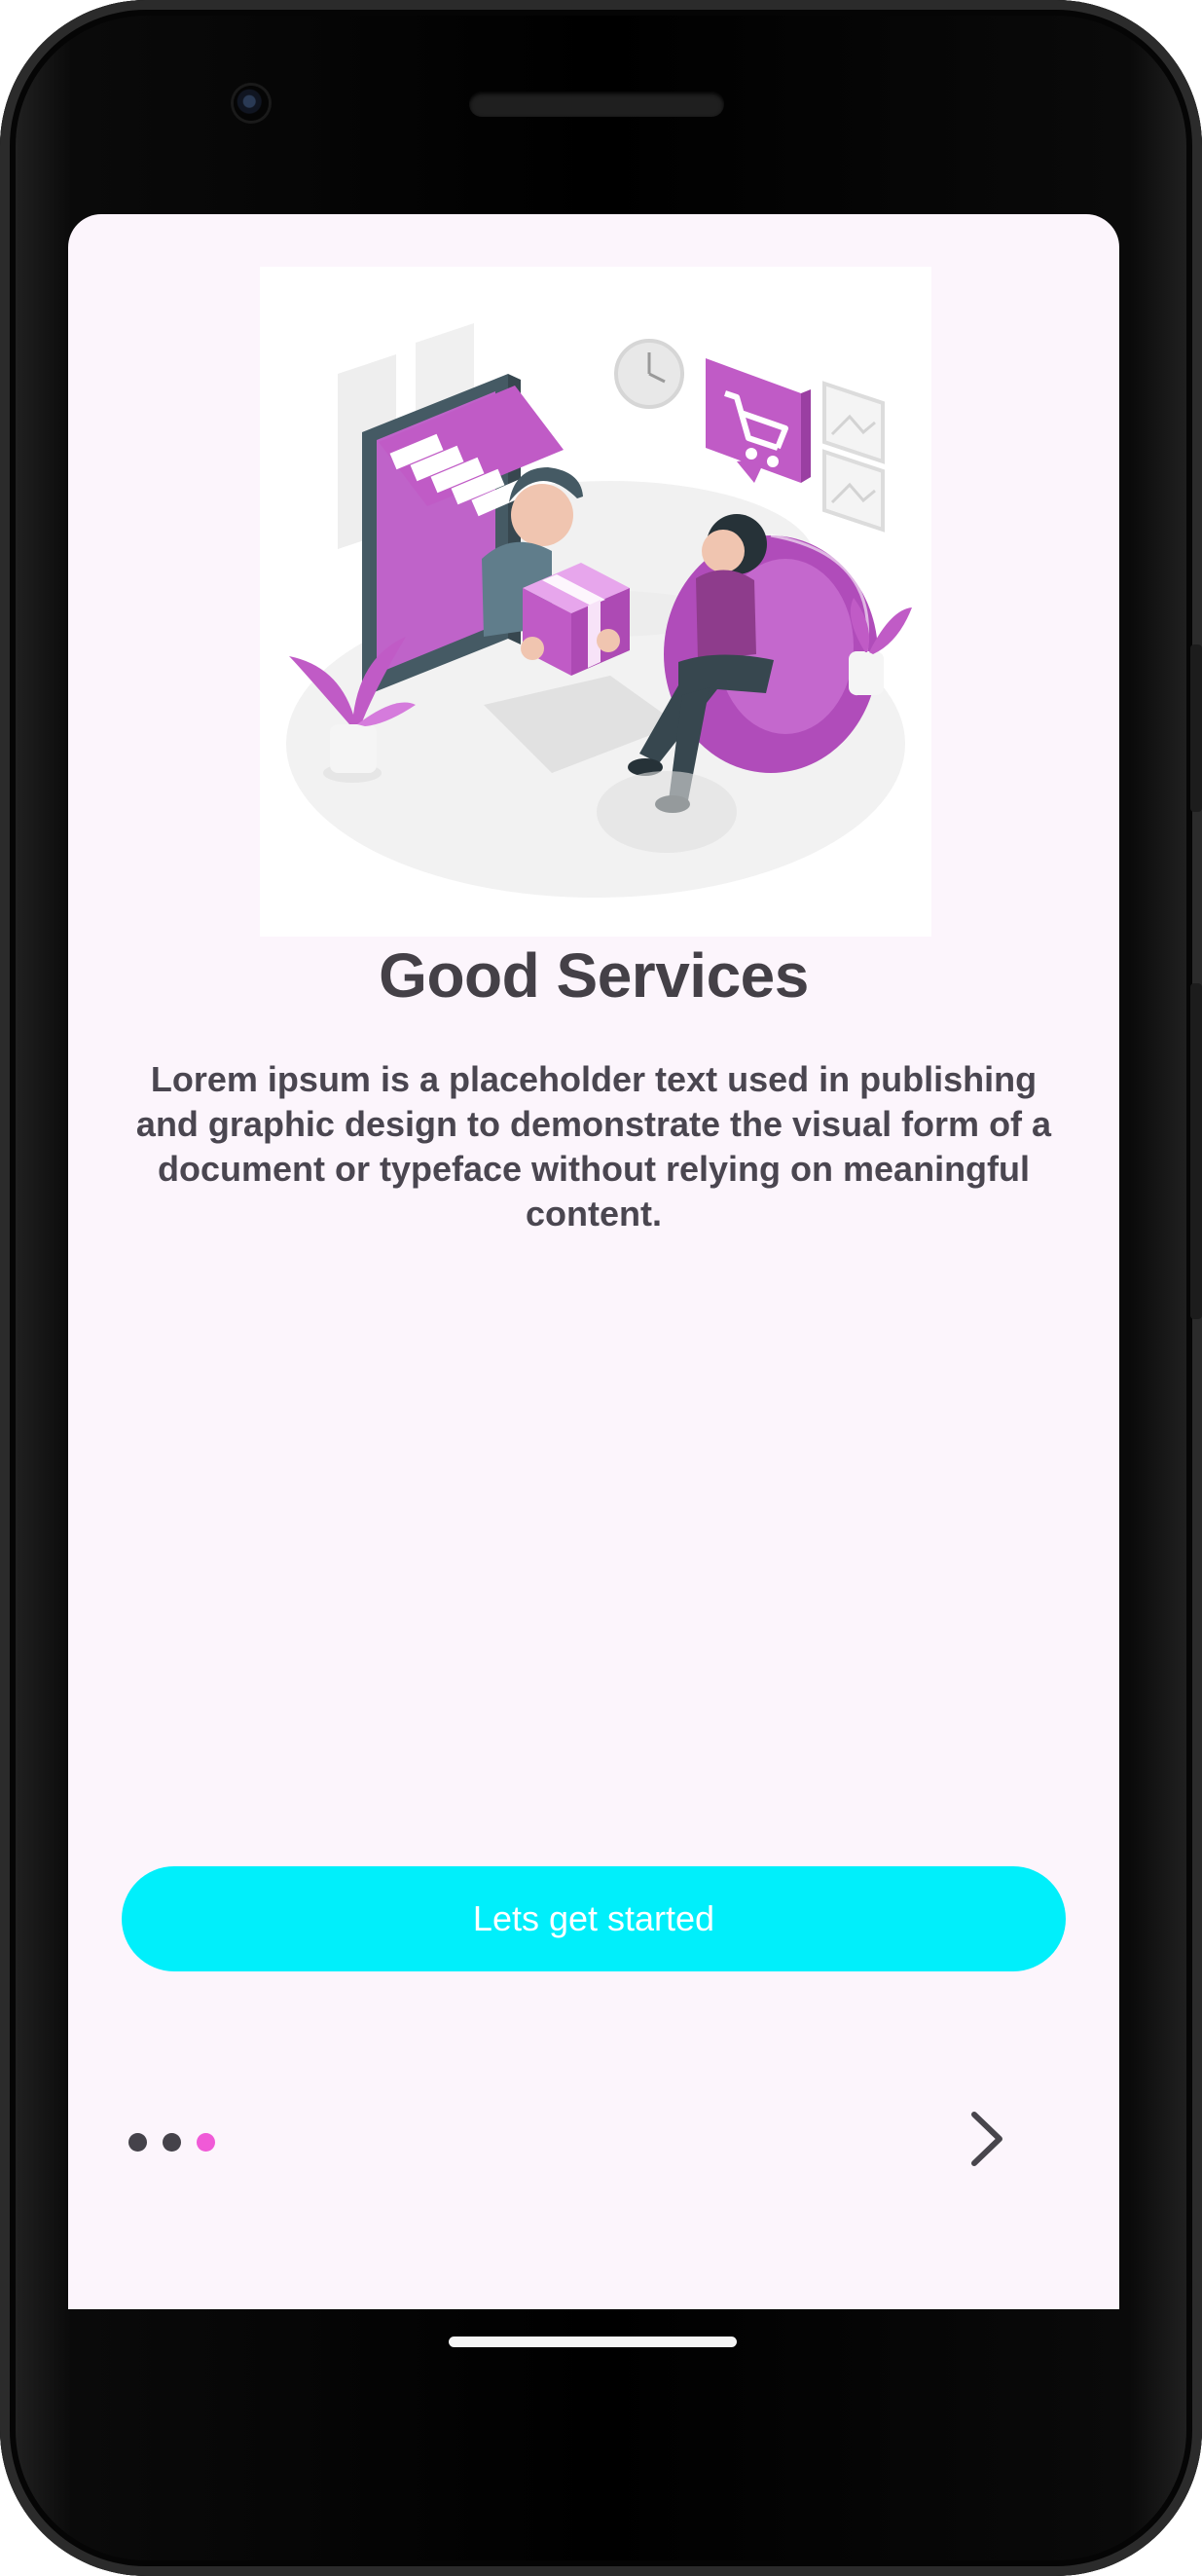 Image resolution: width=1202 pixels, height=2576 pixels. What do you see at coordinates (597, 104) in the screenshot?
I see `earpiece-speaker` at bounding box center [597, 104].